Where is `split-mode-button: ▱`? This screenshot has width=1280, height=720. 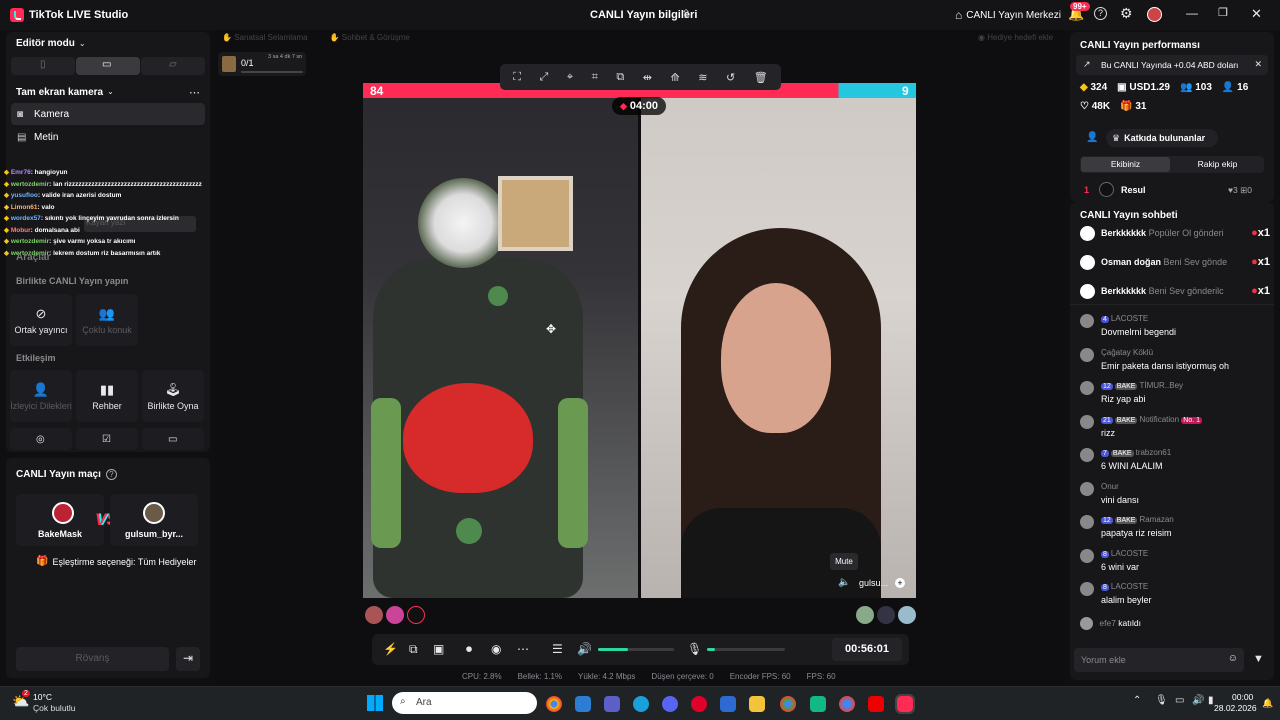 split-mode-button: ▱ is located at coordinates (173, 66).